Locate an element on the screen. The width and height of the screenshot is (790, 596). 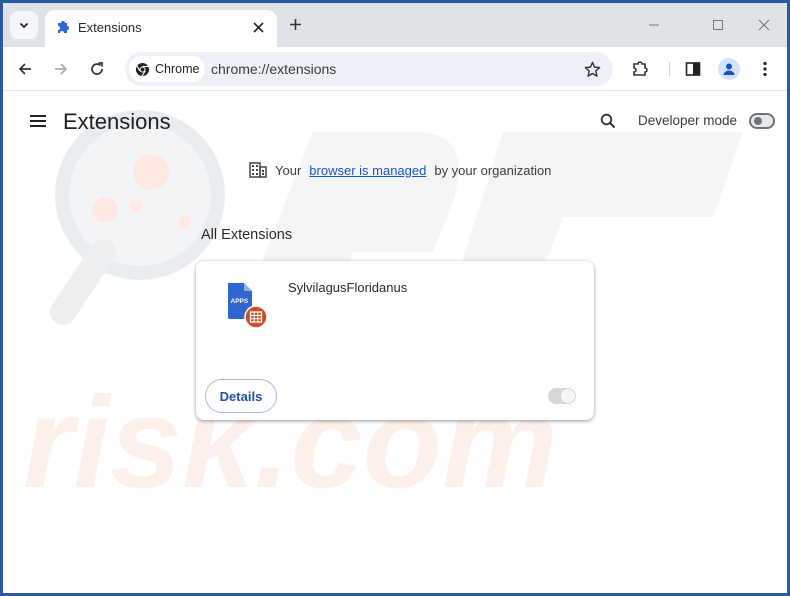
forward-icon is located at coordinates (61, 69).